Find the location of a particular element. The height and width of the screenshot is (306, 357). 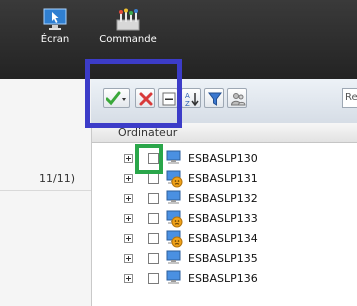

list-item: ESBASLP134 is located at coordinates (224, 239).